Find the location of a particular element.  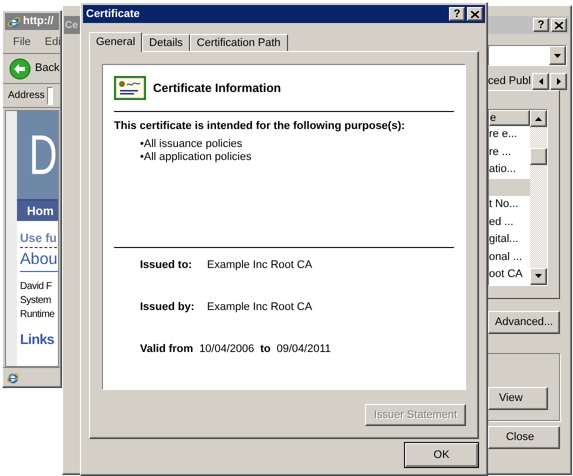

field-value: 10/04/2006 is located at coordinates (226, 349).